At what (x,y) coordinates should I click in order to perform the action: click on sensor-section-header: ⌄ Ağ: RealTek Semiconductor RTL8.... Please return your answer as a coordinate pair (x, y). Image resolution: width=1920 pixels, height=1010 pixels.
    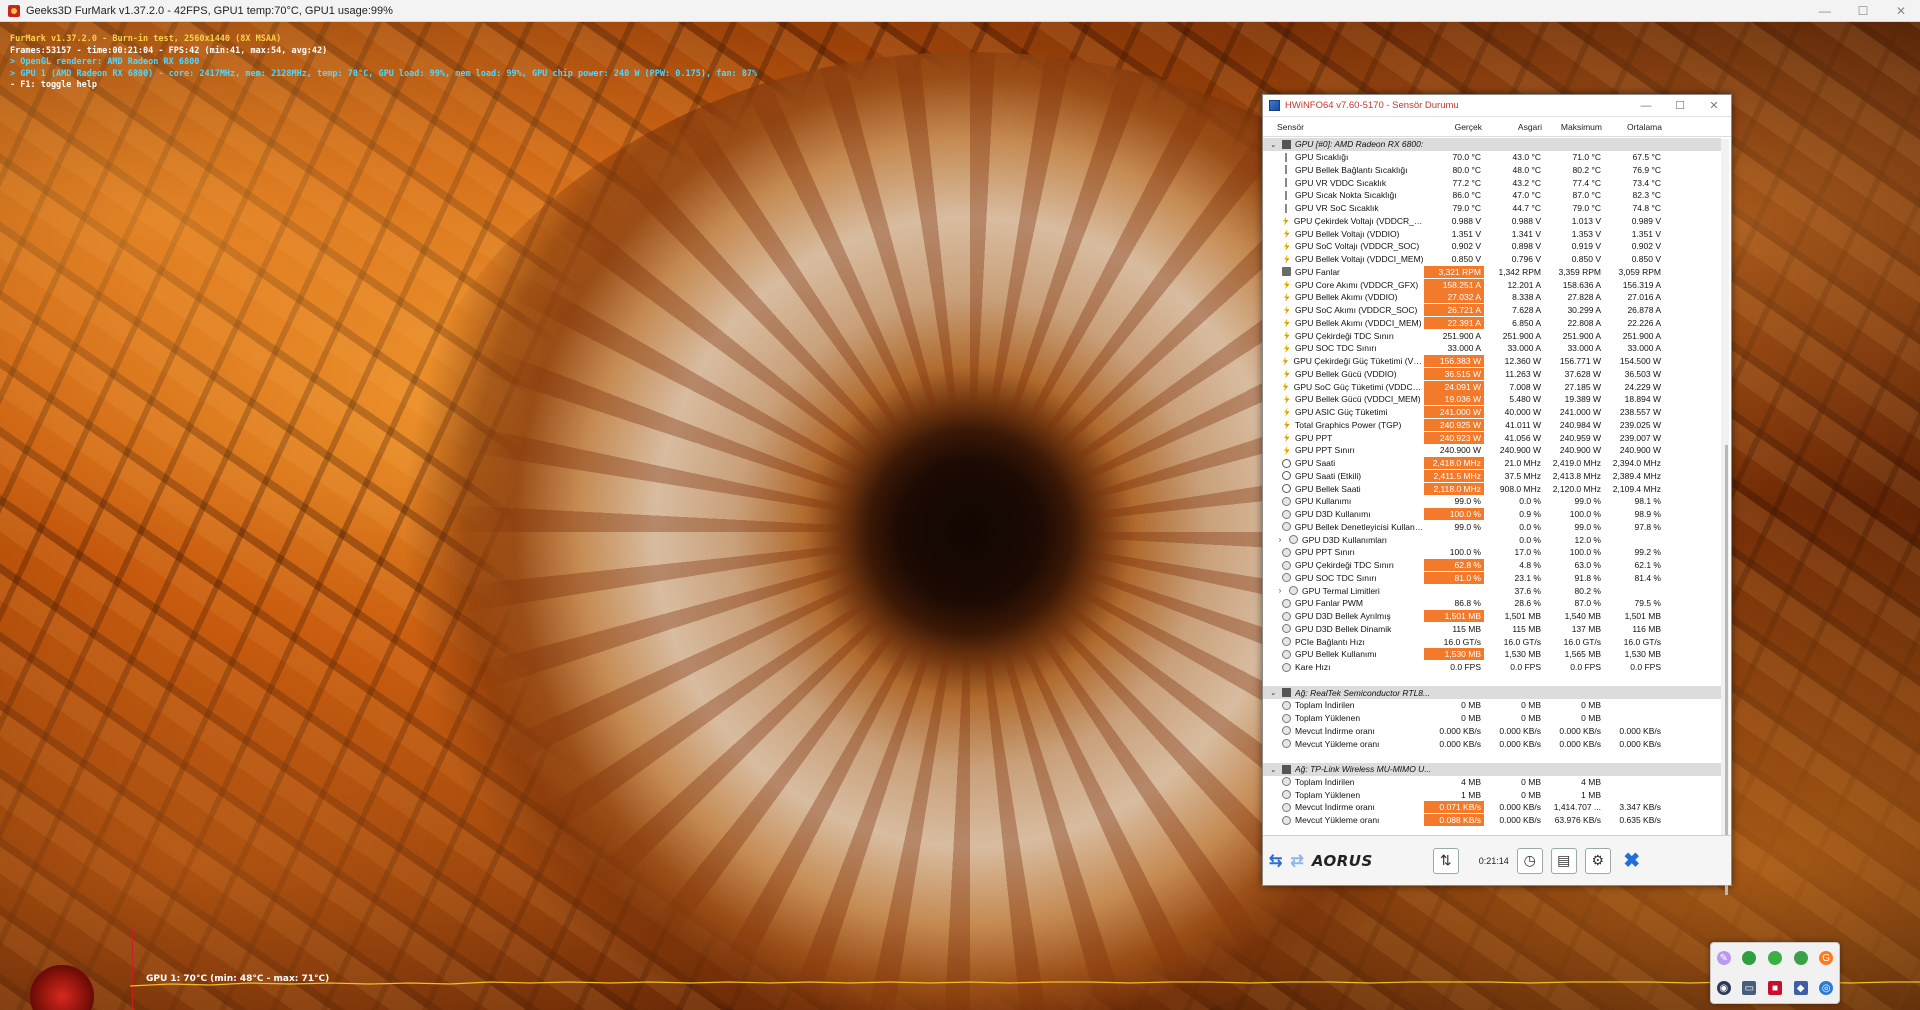
    Looking at the image, I should click on (1492, 692).